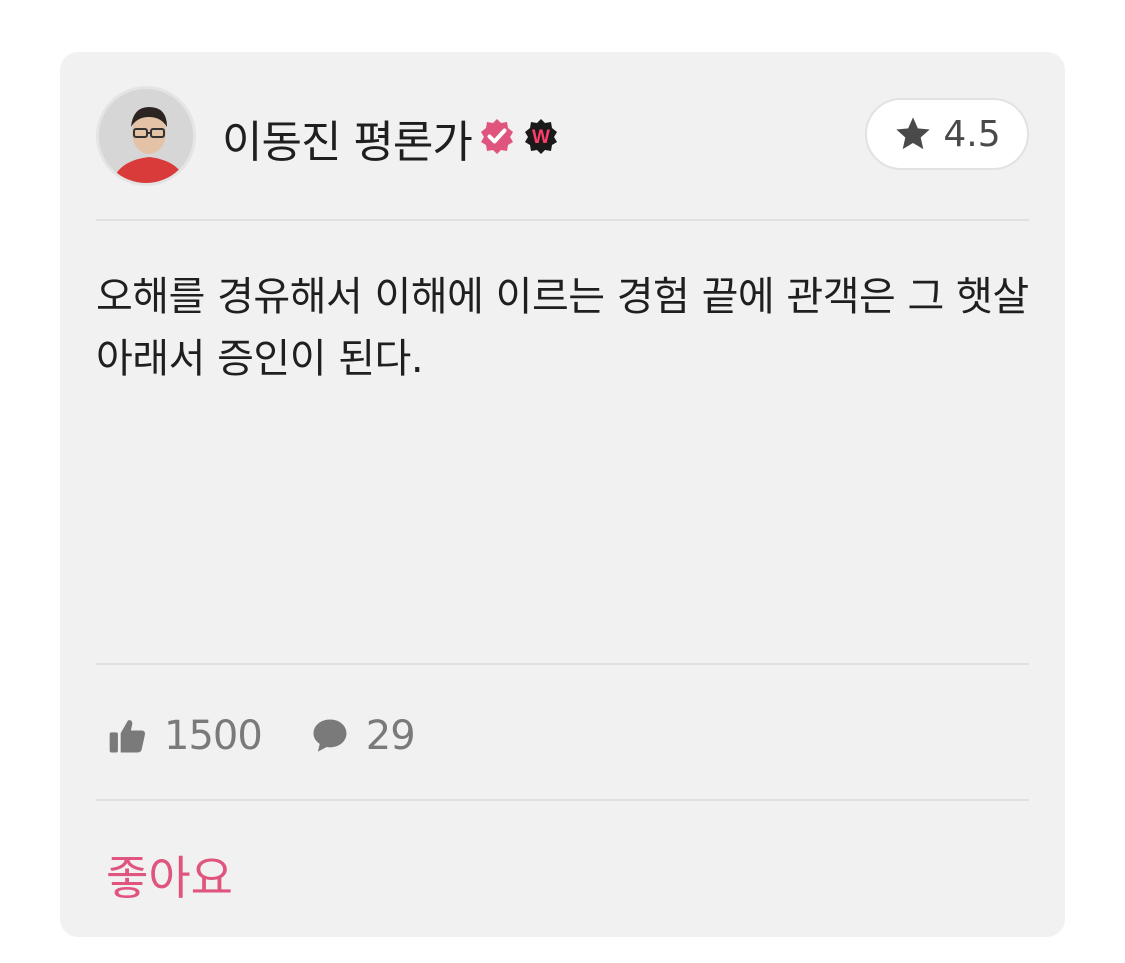 This screenshot has width=1125, height=963. I want to click on comment-bubble-icon, so click(330, 735).